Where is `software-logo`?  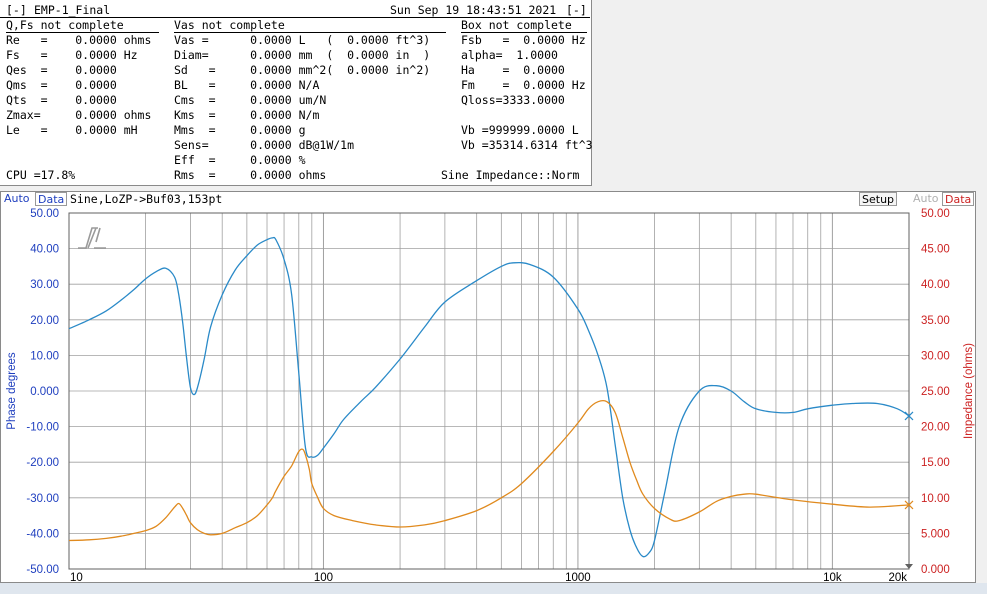
software-logo is located at coordinates (92, 238).